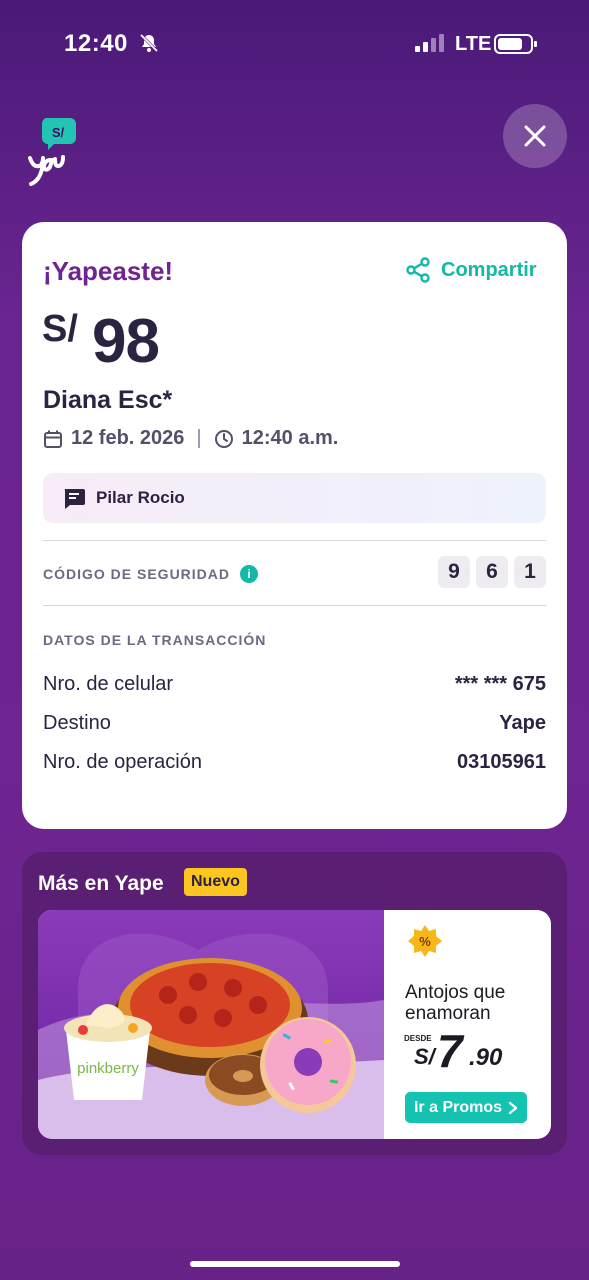 Image resolution: width=589 pixels, height=1280 pixels. What do you see at coordinates (96, 43) in the screenshot?
I see `status-time: 12:40` at bounding box center [96, 43].